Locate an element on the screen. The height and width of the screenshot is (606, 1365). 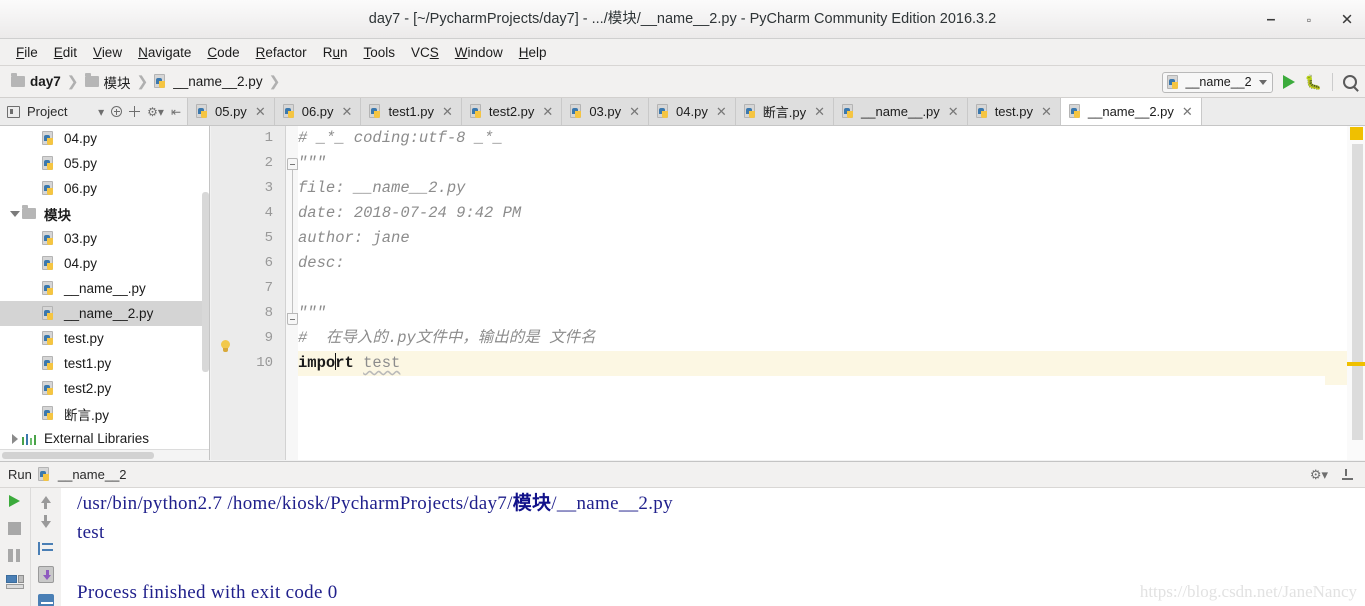
menu-item-tools: Tools is located at coordinates (379, 52).